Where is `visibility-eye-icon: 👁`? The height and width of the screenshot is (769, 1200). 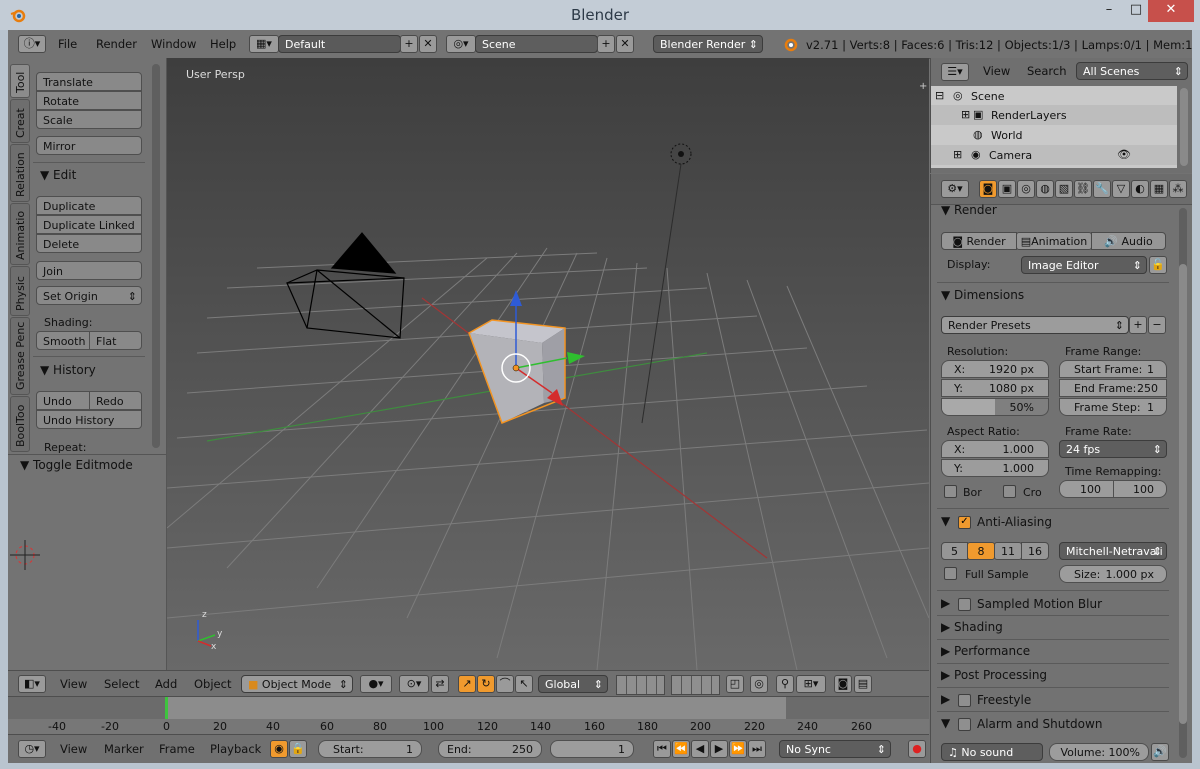
visibility-eye-icon: 👁 is located at coordinates (1124, 154).